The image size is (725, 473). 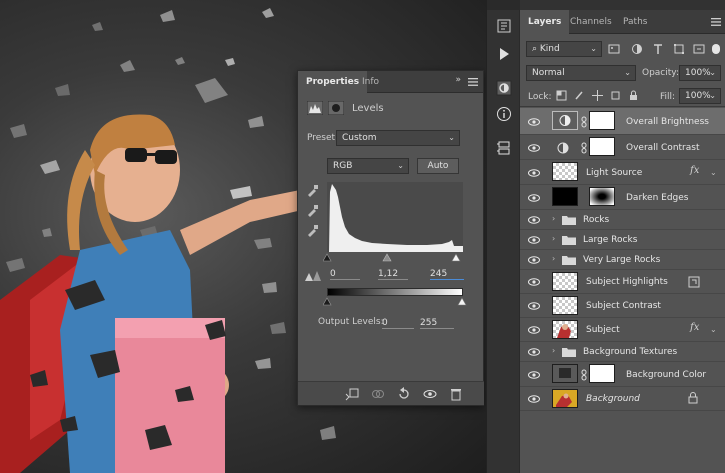 What do you see at coordinates (504, 114) in the screenshot?
I see `info-icon` at bounding box center [504, 114].